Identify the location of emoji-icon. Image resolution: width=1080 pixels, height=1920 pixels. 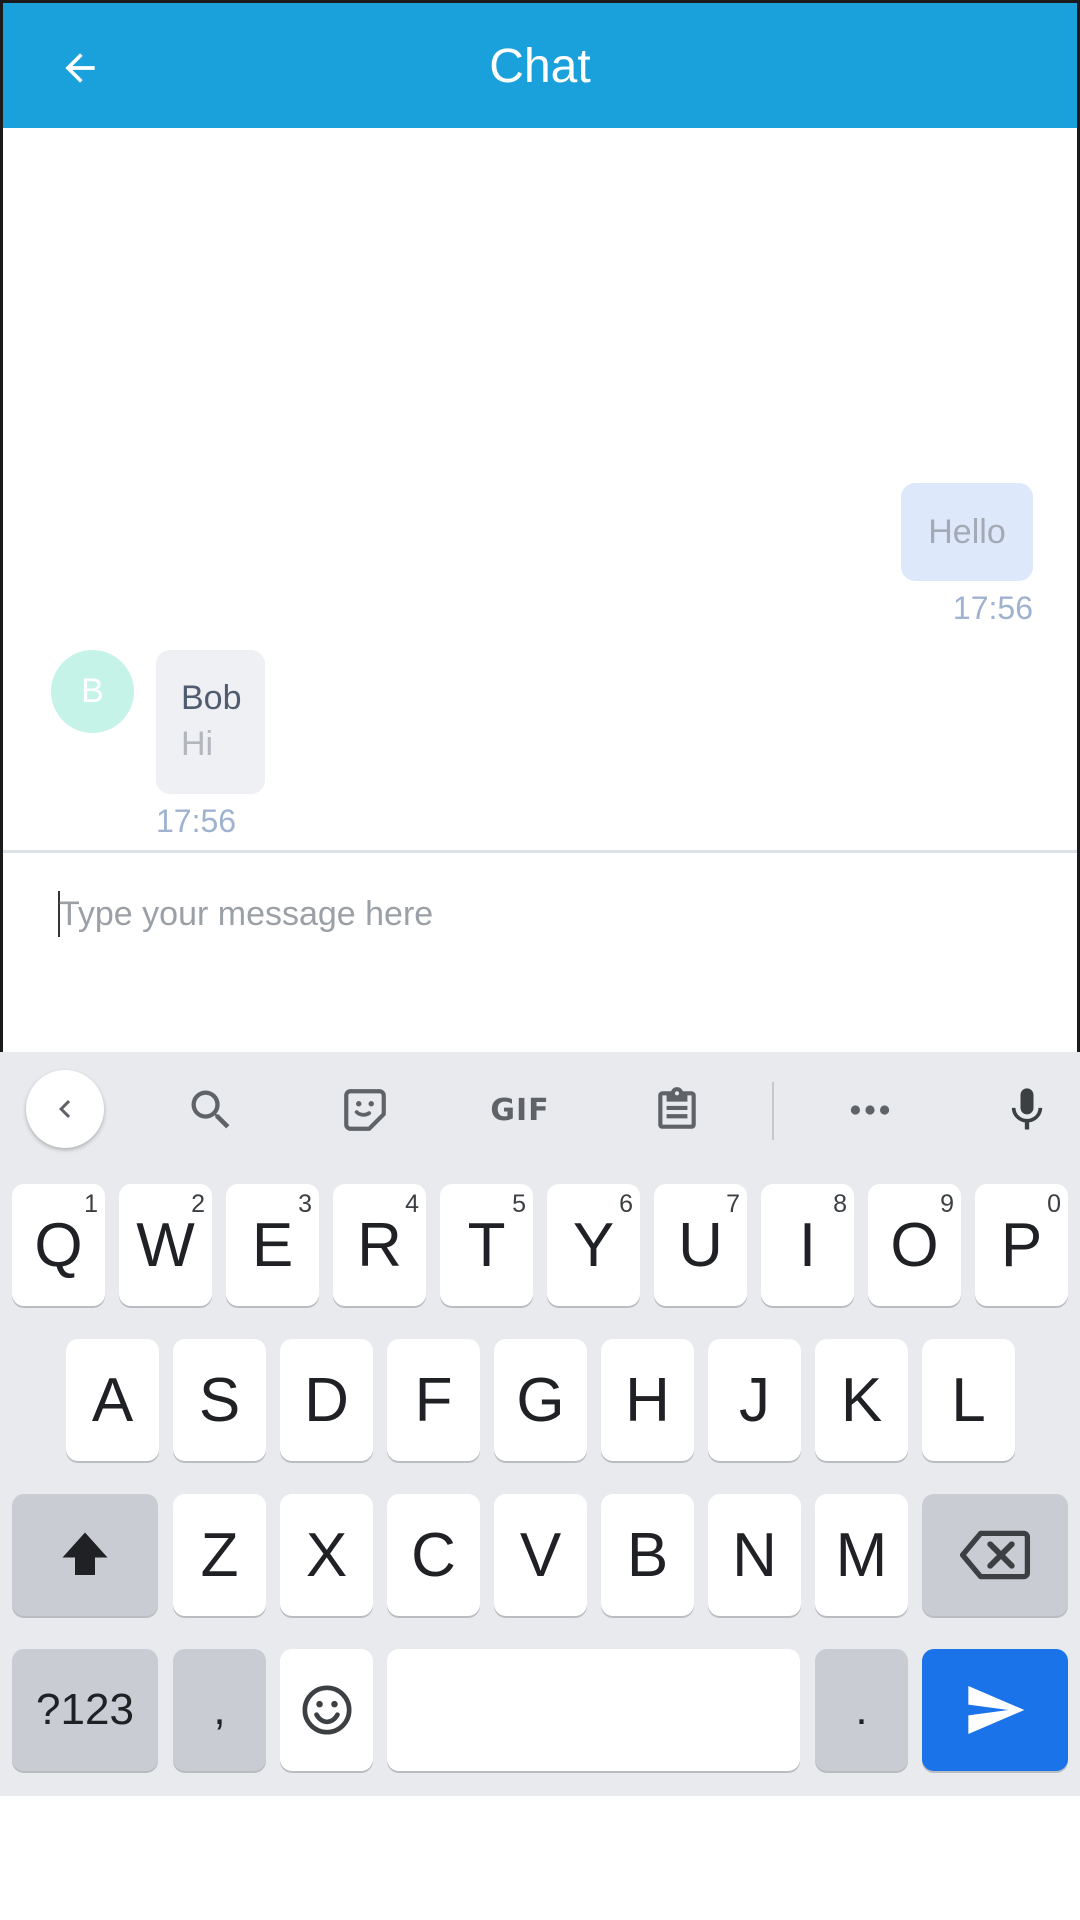
(326, 1710).